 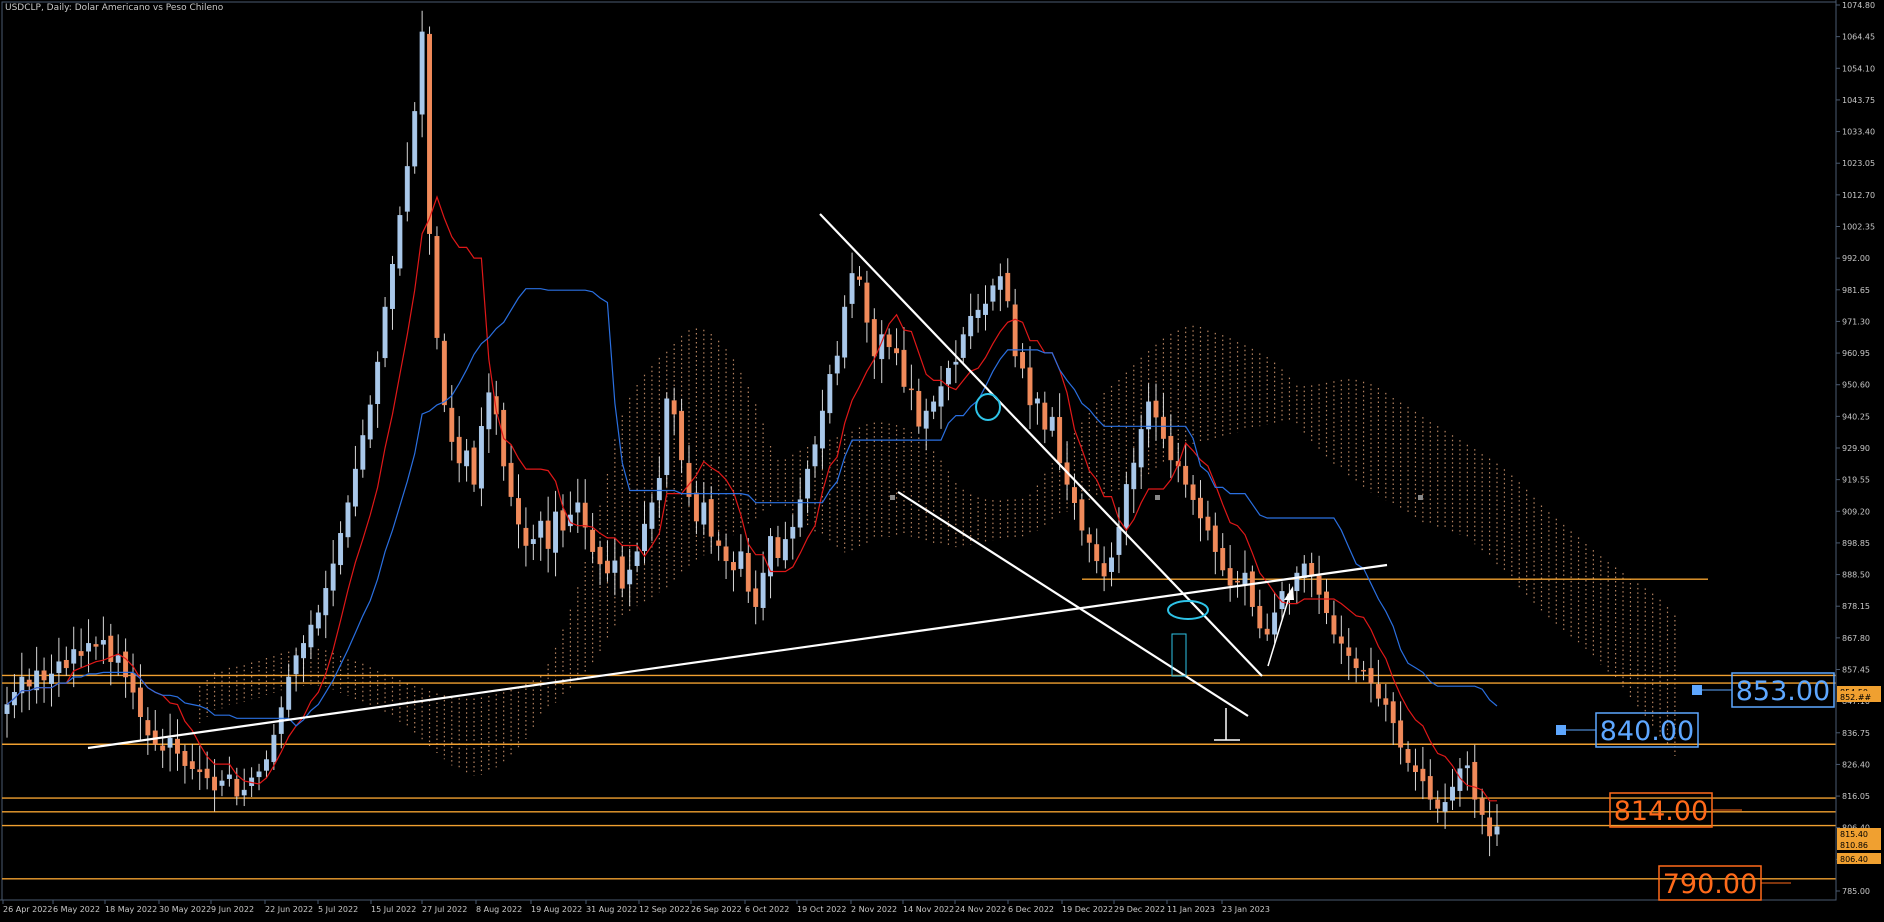 What do you see at coordinates (76, 909) in the screenshot?
I see `x-tick-label: 6 May 2022` at bounding box center [76, 909].